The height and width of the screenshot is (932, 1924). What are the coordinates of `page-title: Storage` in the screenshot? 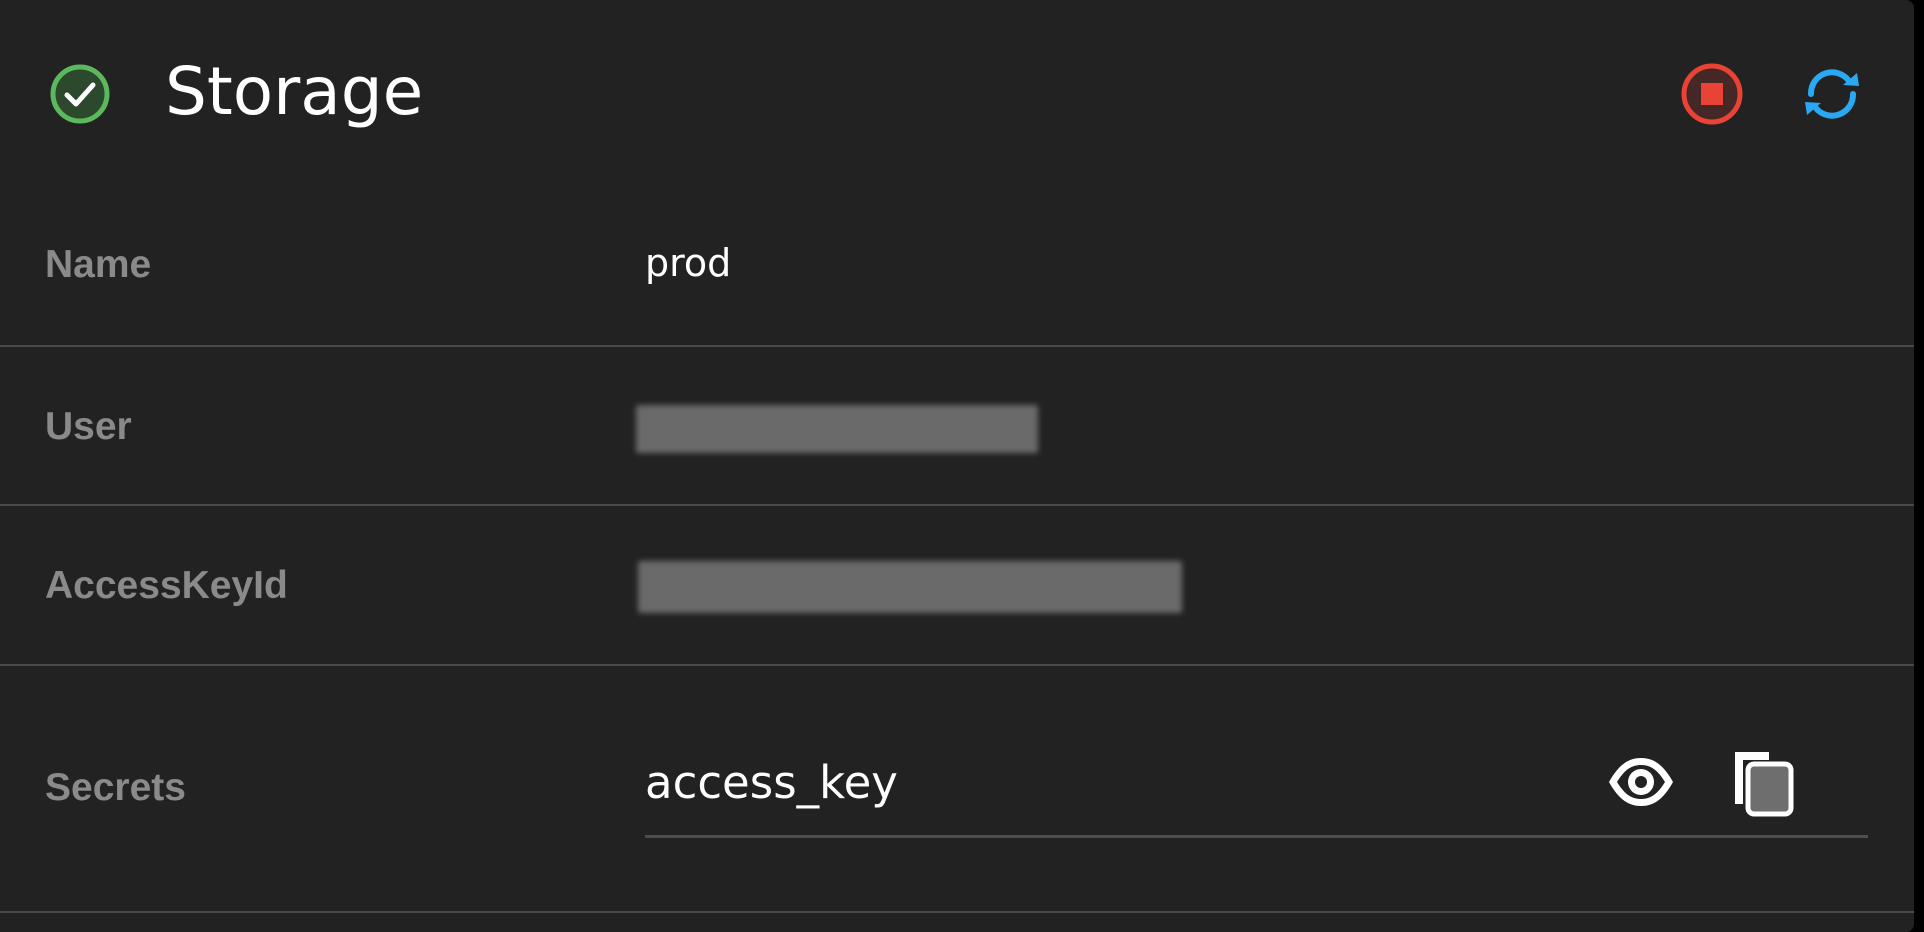 It's located at (294, 91).